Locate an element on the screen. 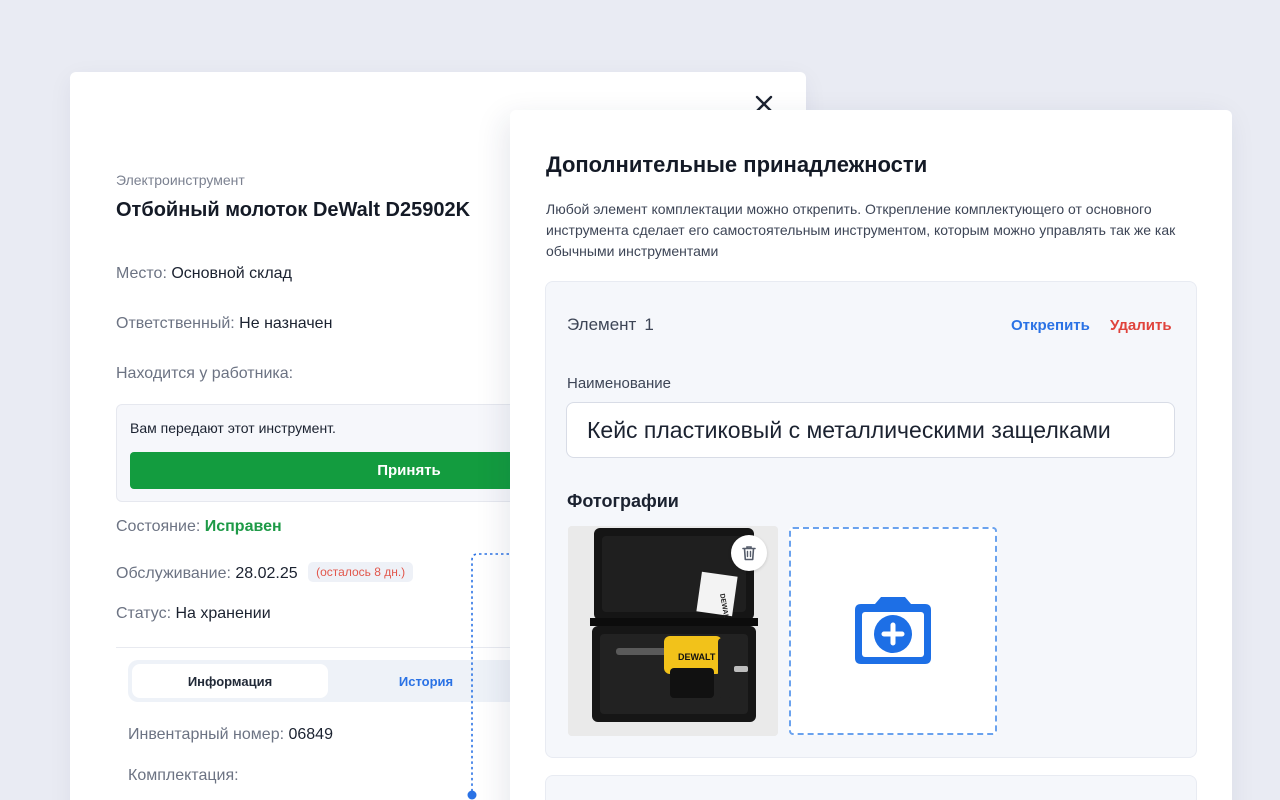 The image size is (1280, 800). status-label: Статус: is located at coordinates (144, 613).